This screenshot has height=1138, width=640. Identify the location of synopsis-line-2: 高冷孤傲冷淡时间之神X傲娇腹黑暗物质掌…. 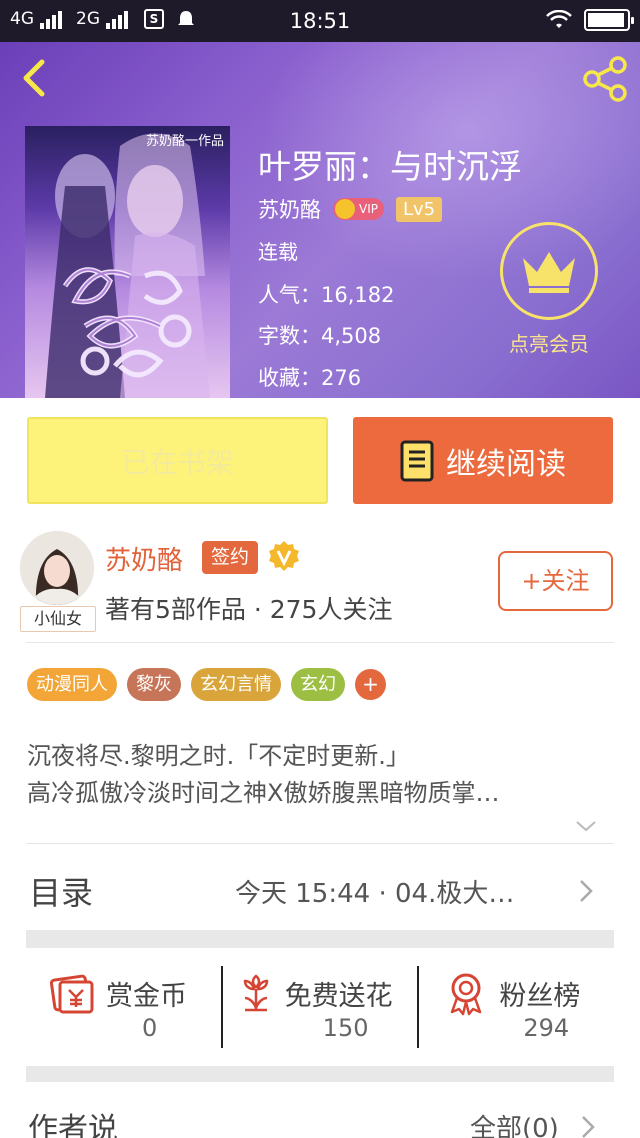
(263, 793).